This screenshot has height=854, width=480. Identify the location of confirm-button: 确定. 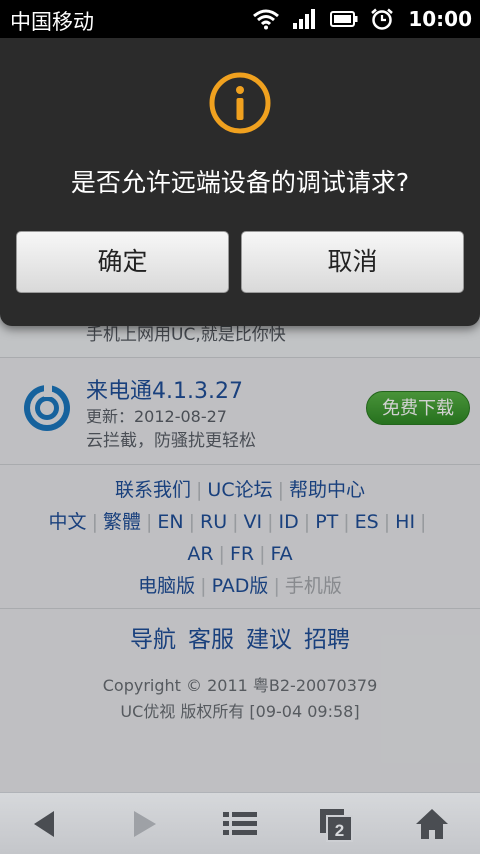
(122, 262).